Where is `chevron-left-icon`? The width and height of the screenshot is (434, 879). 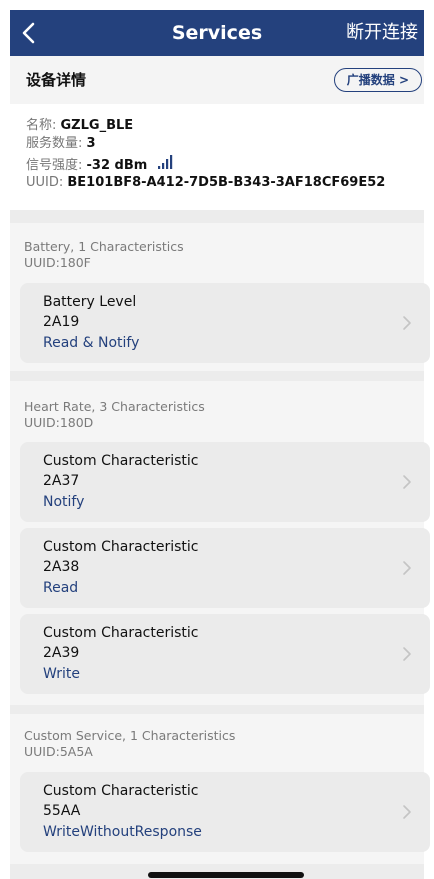 chevron-left-icon is located at coordinates (28, 33).